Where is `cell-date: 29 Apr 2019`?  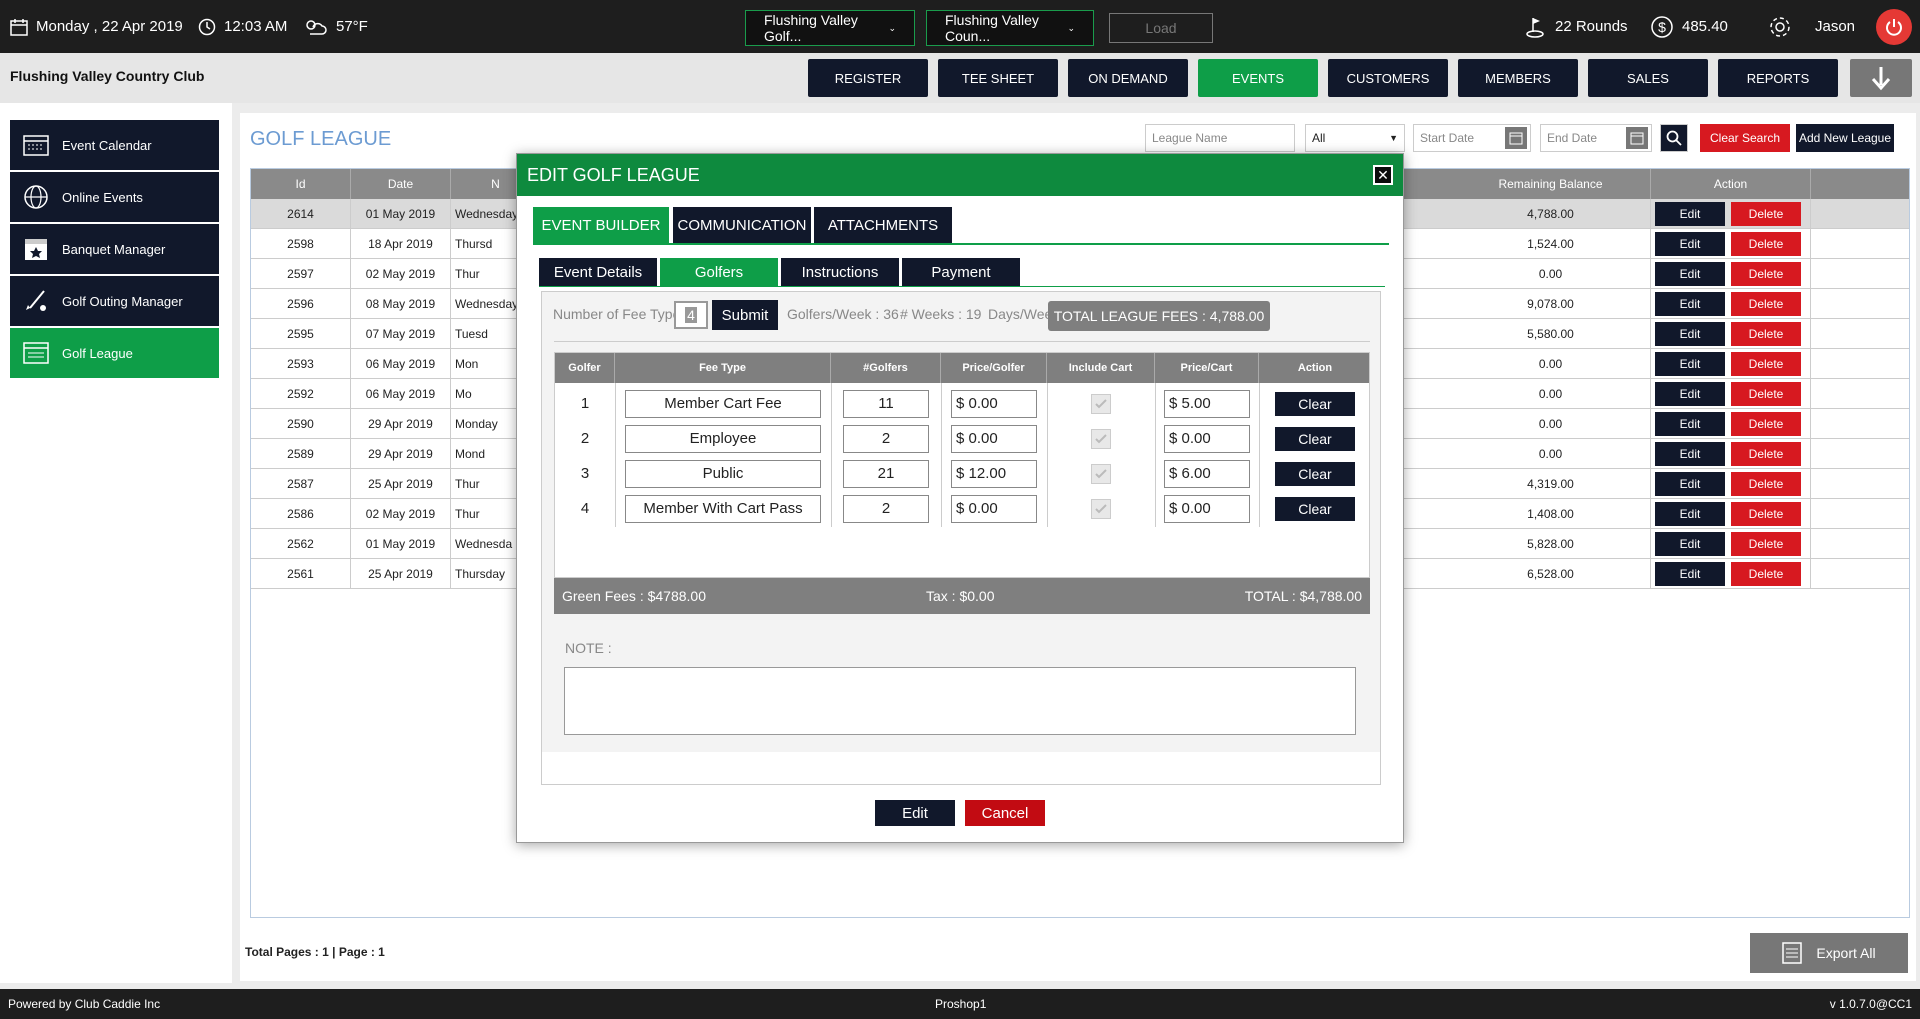
cell-date: 29 Apr 2019 is located at coordinates (401, 454).